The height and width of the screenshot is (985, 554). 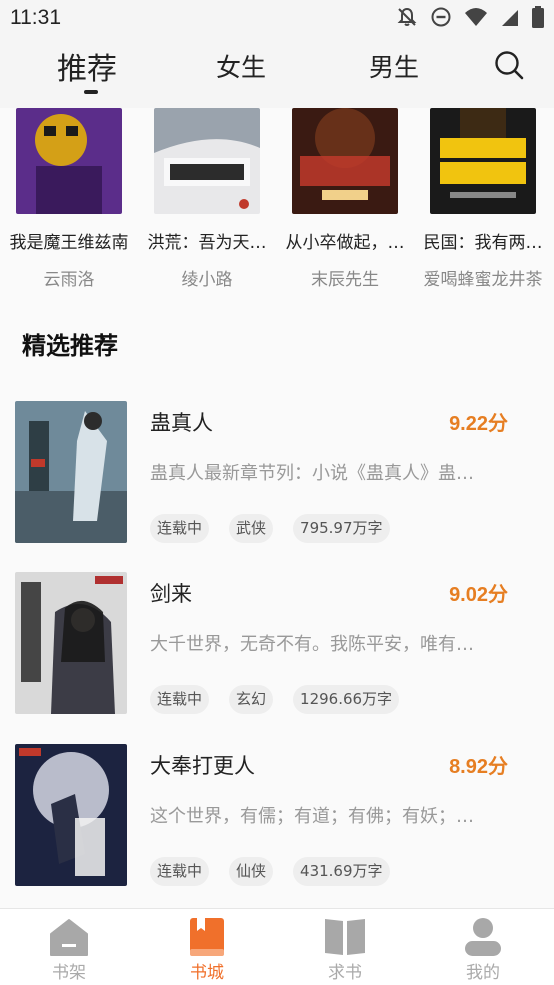 What do you see at coordinates (69, 280) in the screenshot?
I see `book-author: 云雨洛` at bounding box center [69, 280].